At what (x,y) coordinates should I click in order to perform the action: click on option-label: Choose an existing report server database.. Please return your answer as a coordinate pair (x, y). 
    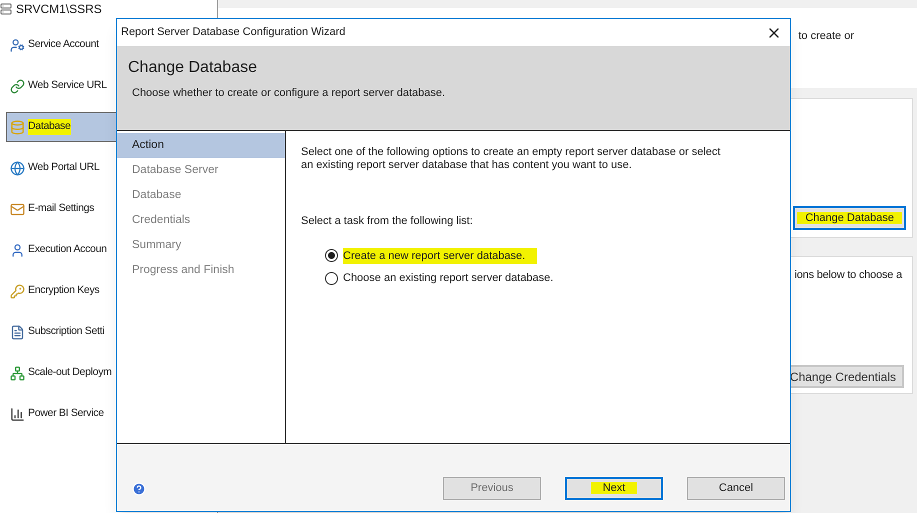
    Looking at the image, I should click on (448, 278).